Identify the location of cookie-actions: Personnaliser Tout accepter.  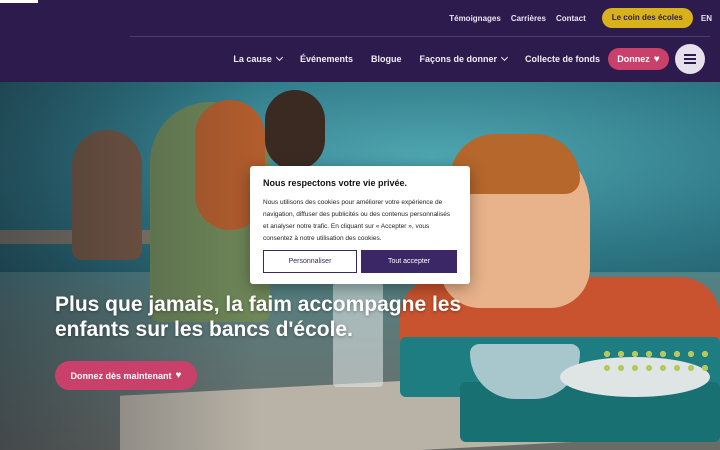
(360, 261).